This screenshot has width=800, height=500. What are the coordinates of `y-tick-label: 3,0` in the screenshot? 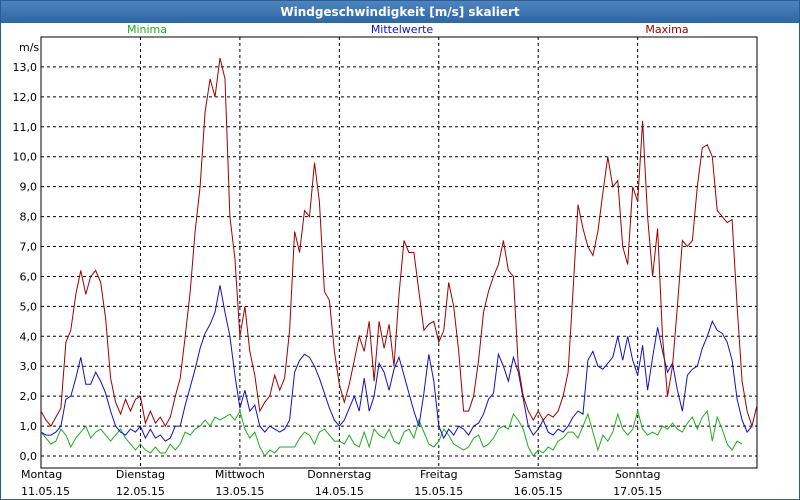 It's located at (29, 366).